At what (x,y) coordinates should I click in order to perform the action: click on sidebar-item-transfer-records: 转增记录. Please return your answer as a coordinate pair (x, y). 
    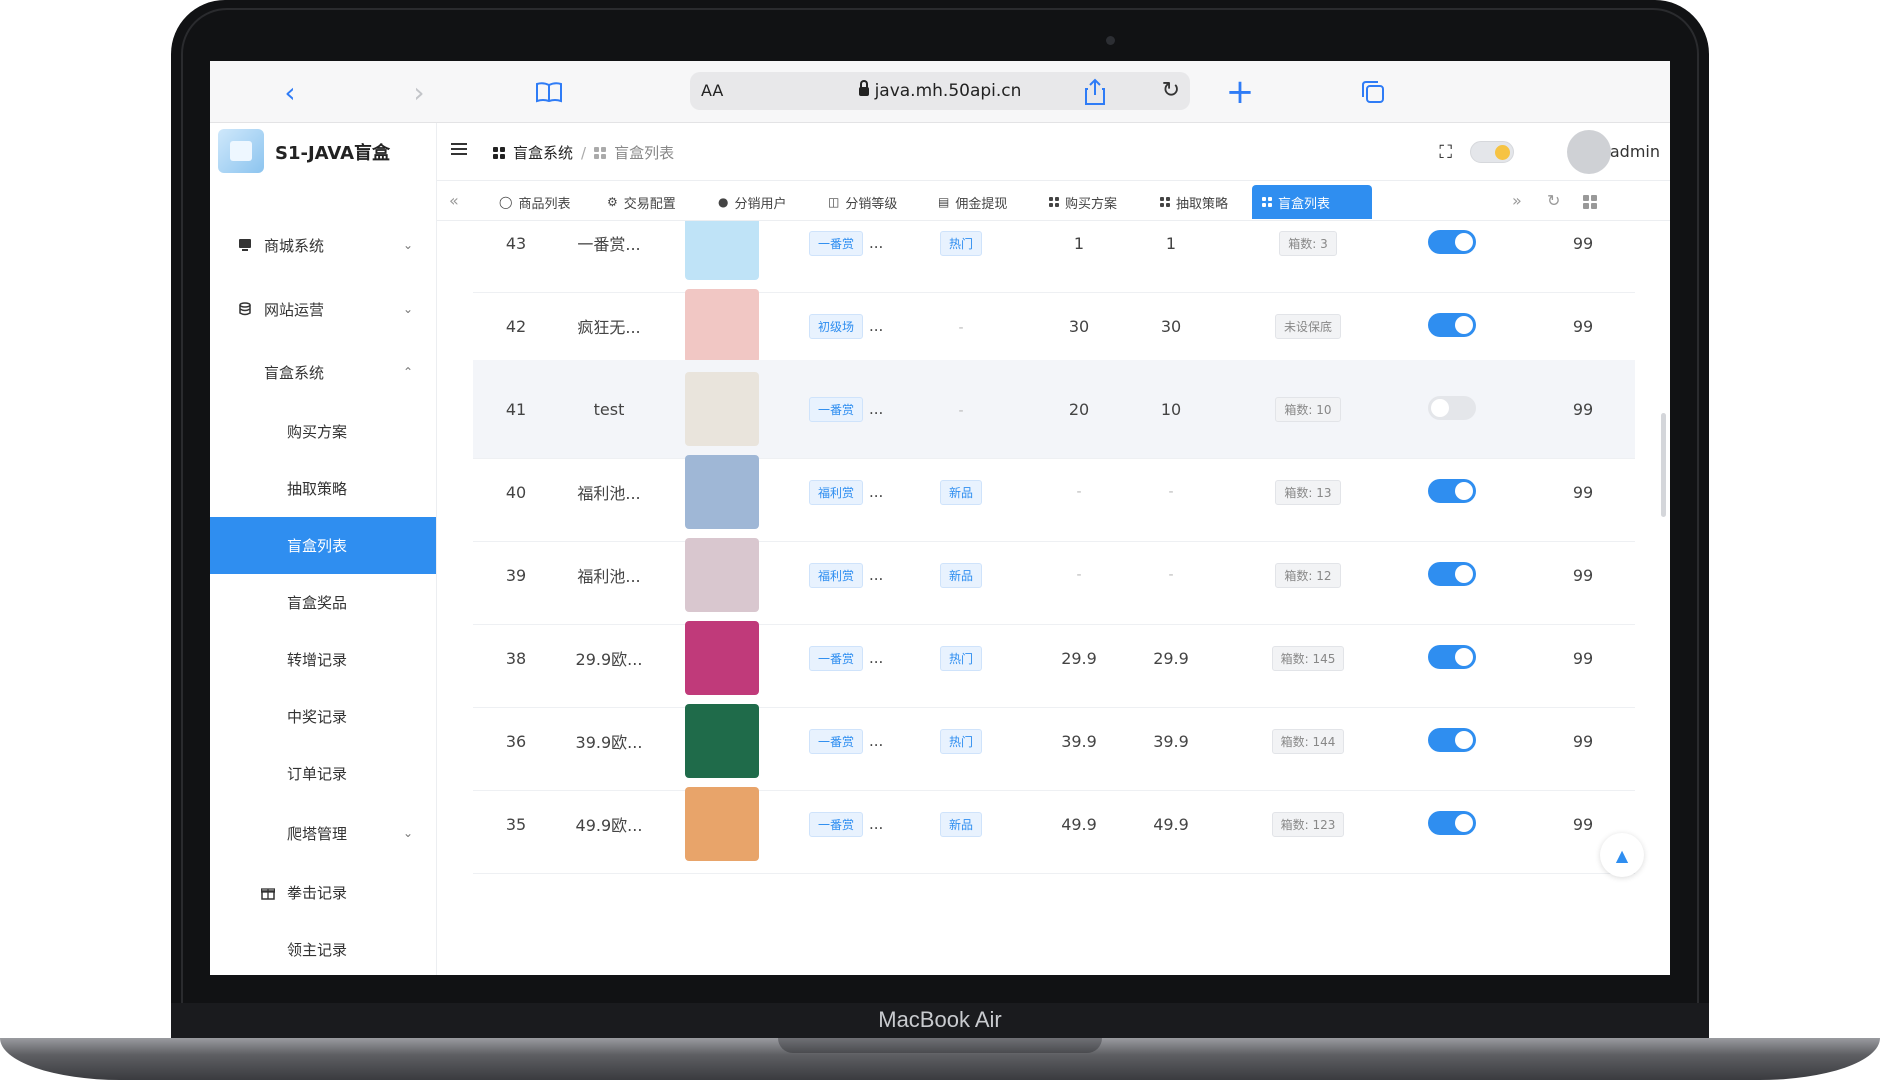
    Looking at the image, I should click on (323, 659).